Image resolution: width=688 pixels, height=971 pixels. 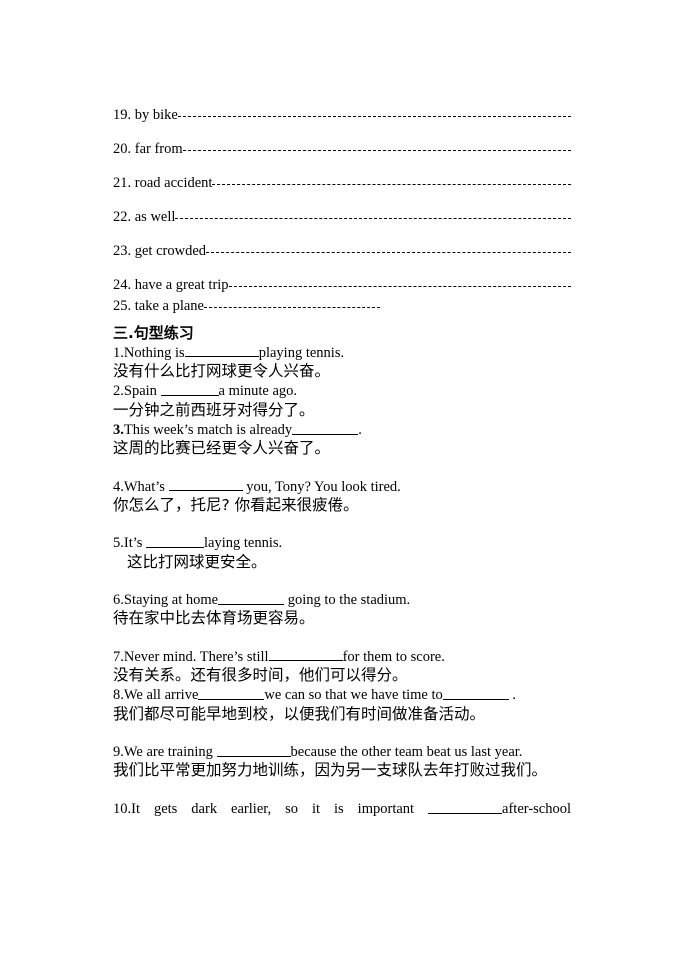 I want to click on vocabulary-label: 23. get crowded, so click(x=160, y=250).